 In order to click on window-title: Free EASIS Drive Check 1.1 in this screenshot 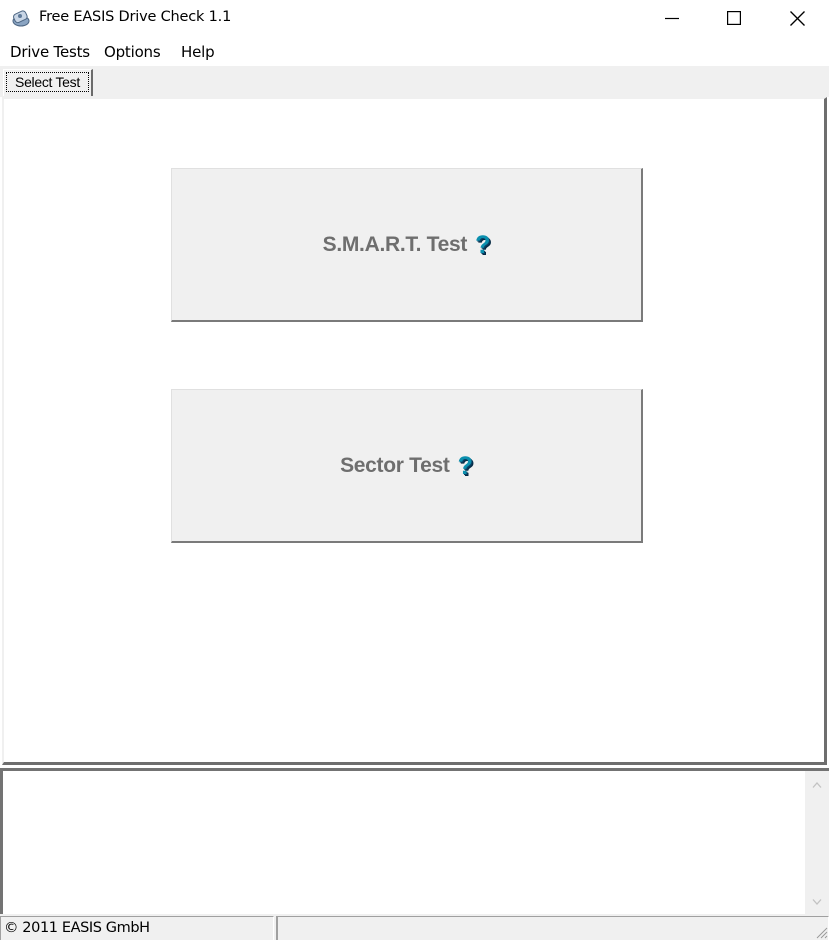, I will do `click(135, 17)`.